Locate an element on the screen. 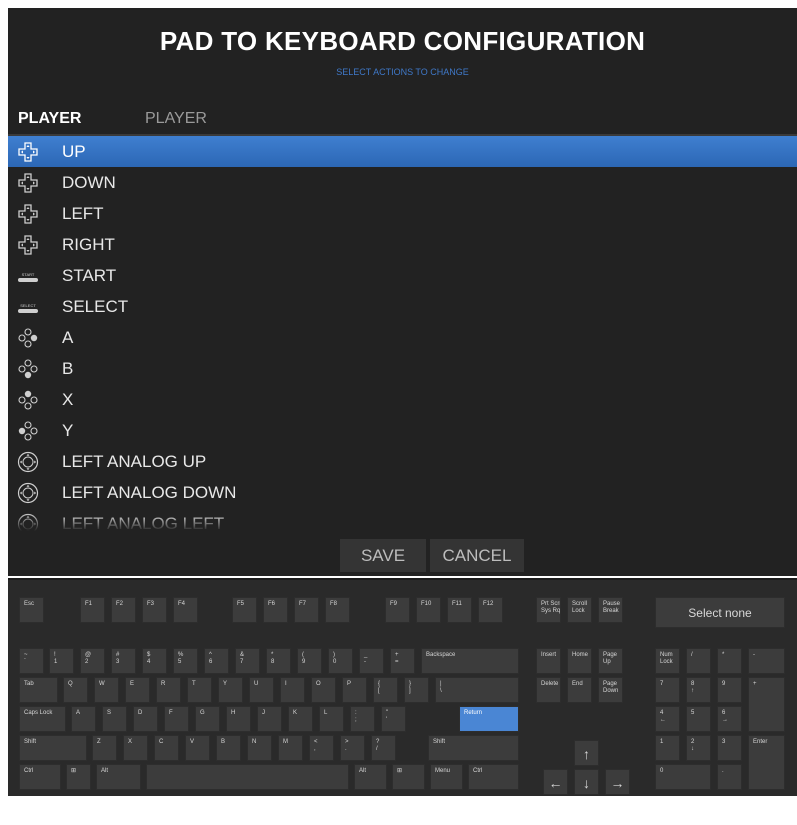 The image size is (797, 825). key-ksub: - is located at coordinates (766, 661).